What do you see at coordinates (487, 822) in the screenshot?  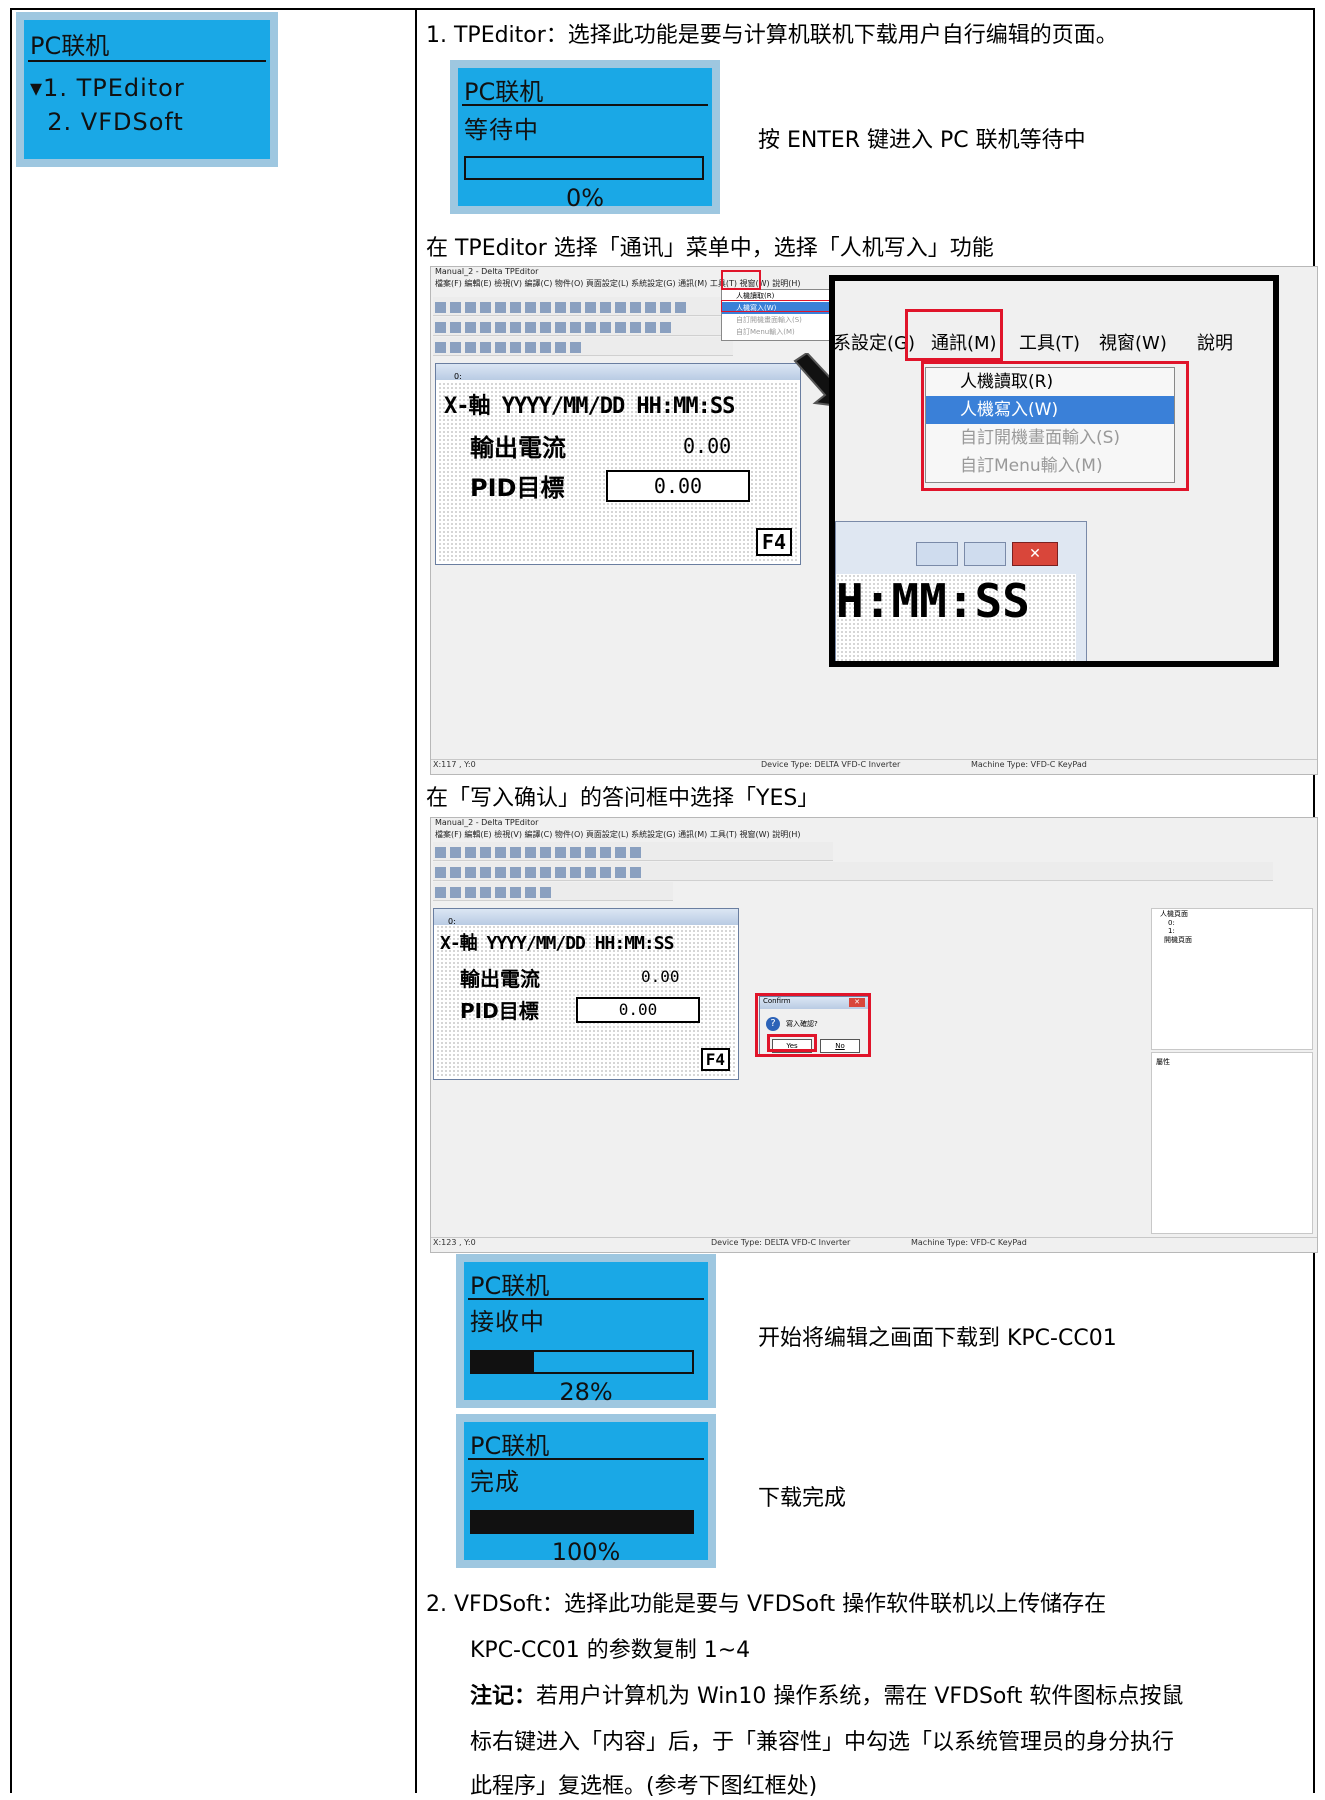 I see `window-title: Manual_2 - Delta TPEditor` at bounding box center [487, 822].